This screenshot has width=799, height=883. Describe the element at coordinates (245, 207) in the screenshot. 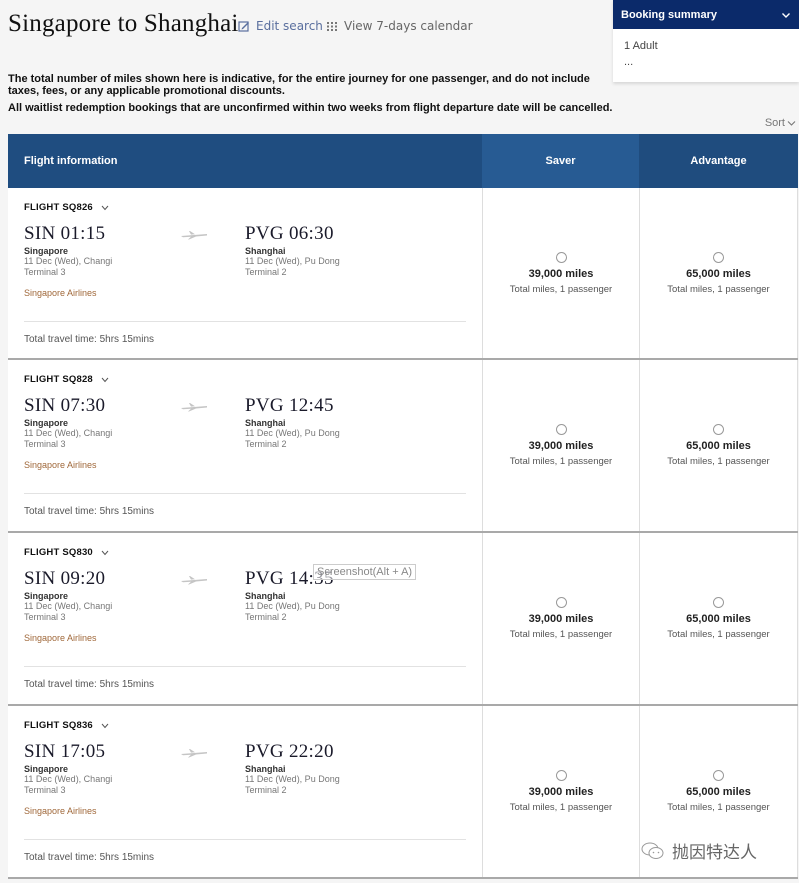

I see `flight-number-toggle: FLIGHT SQ826` at that location.